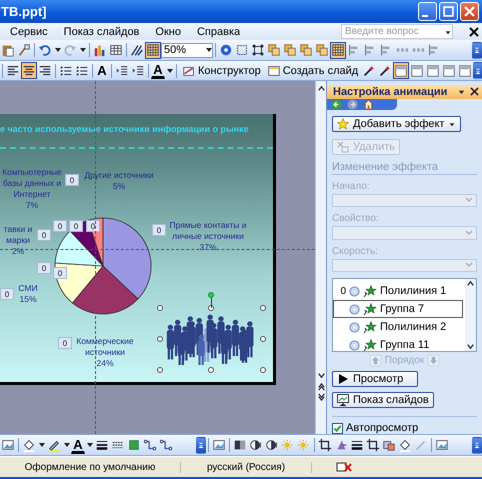 The width and height of the screenshot is (482, 479). I want to click on minimize-icon, so click(425, 15).